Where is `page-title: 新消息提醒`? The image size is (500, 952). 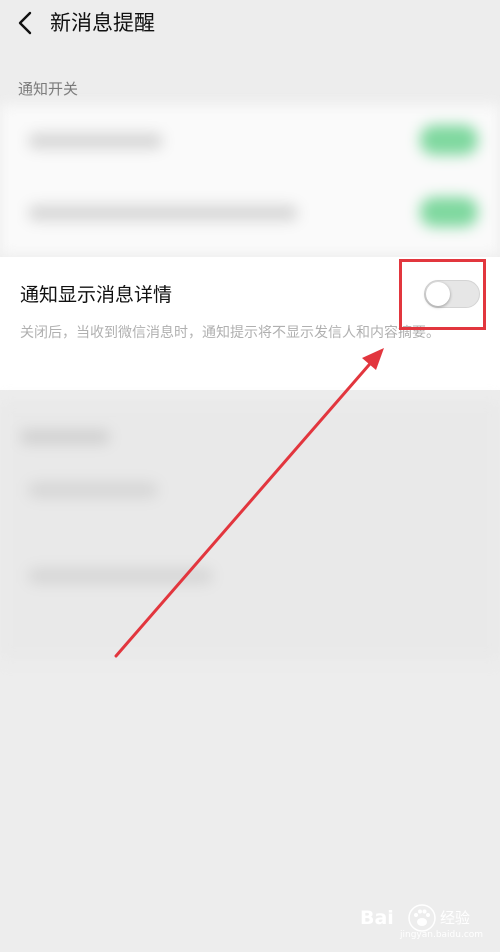 page-title: 新消息提醒 is located at coordinates (102, 23).